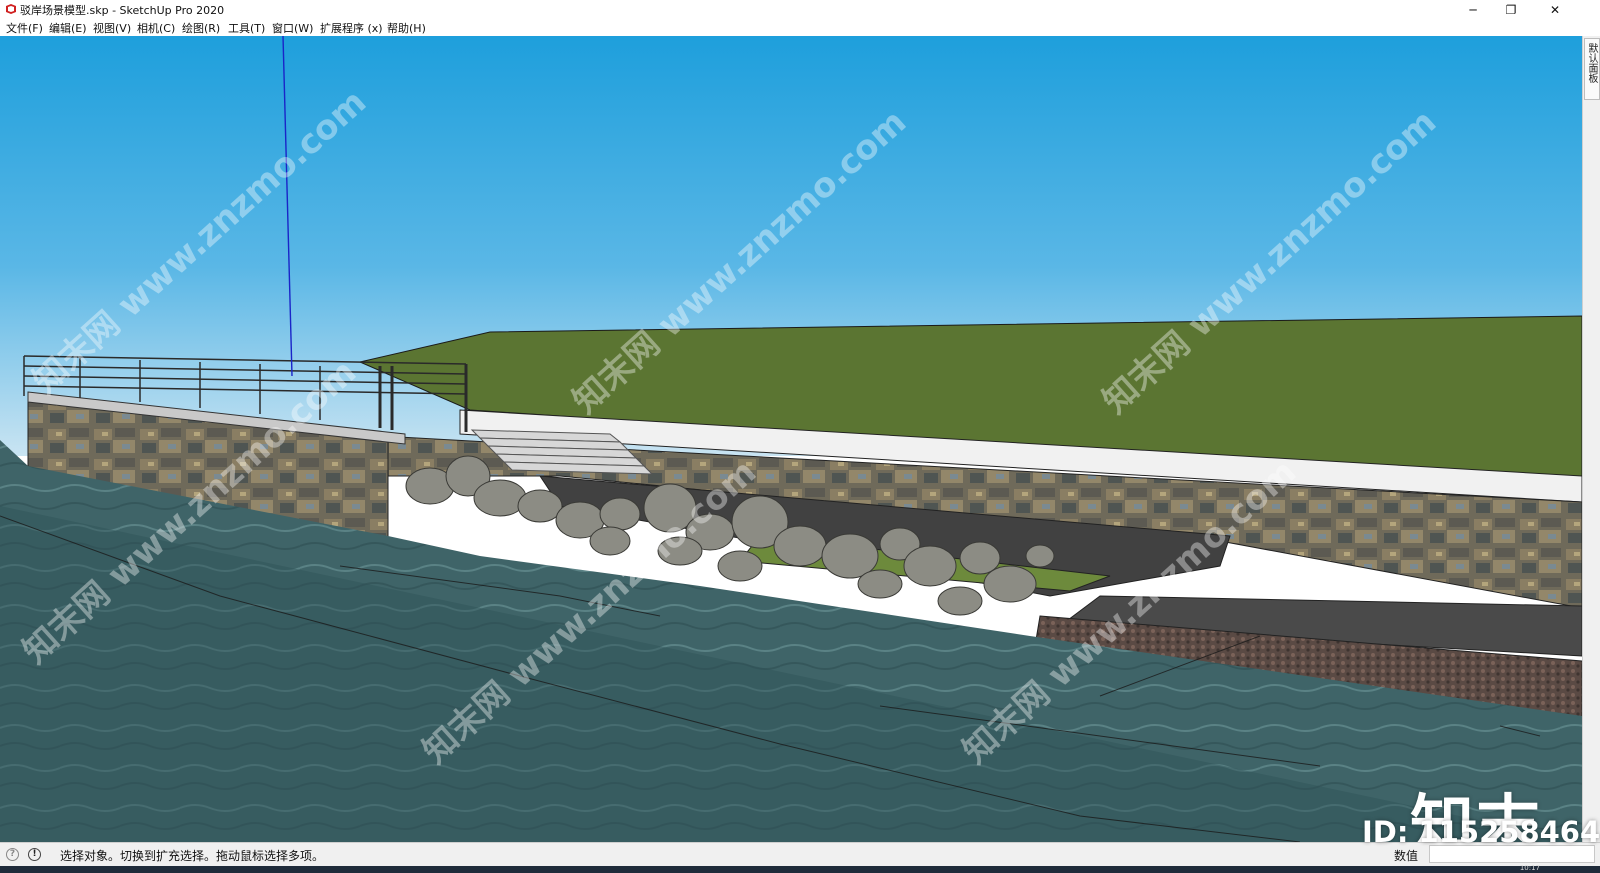 This screenshot has width=1600, height=873. I want to click on measurements-label: 数值, so click(1406, 856).